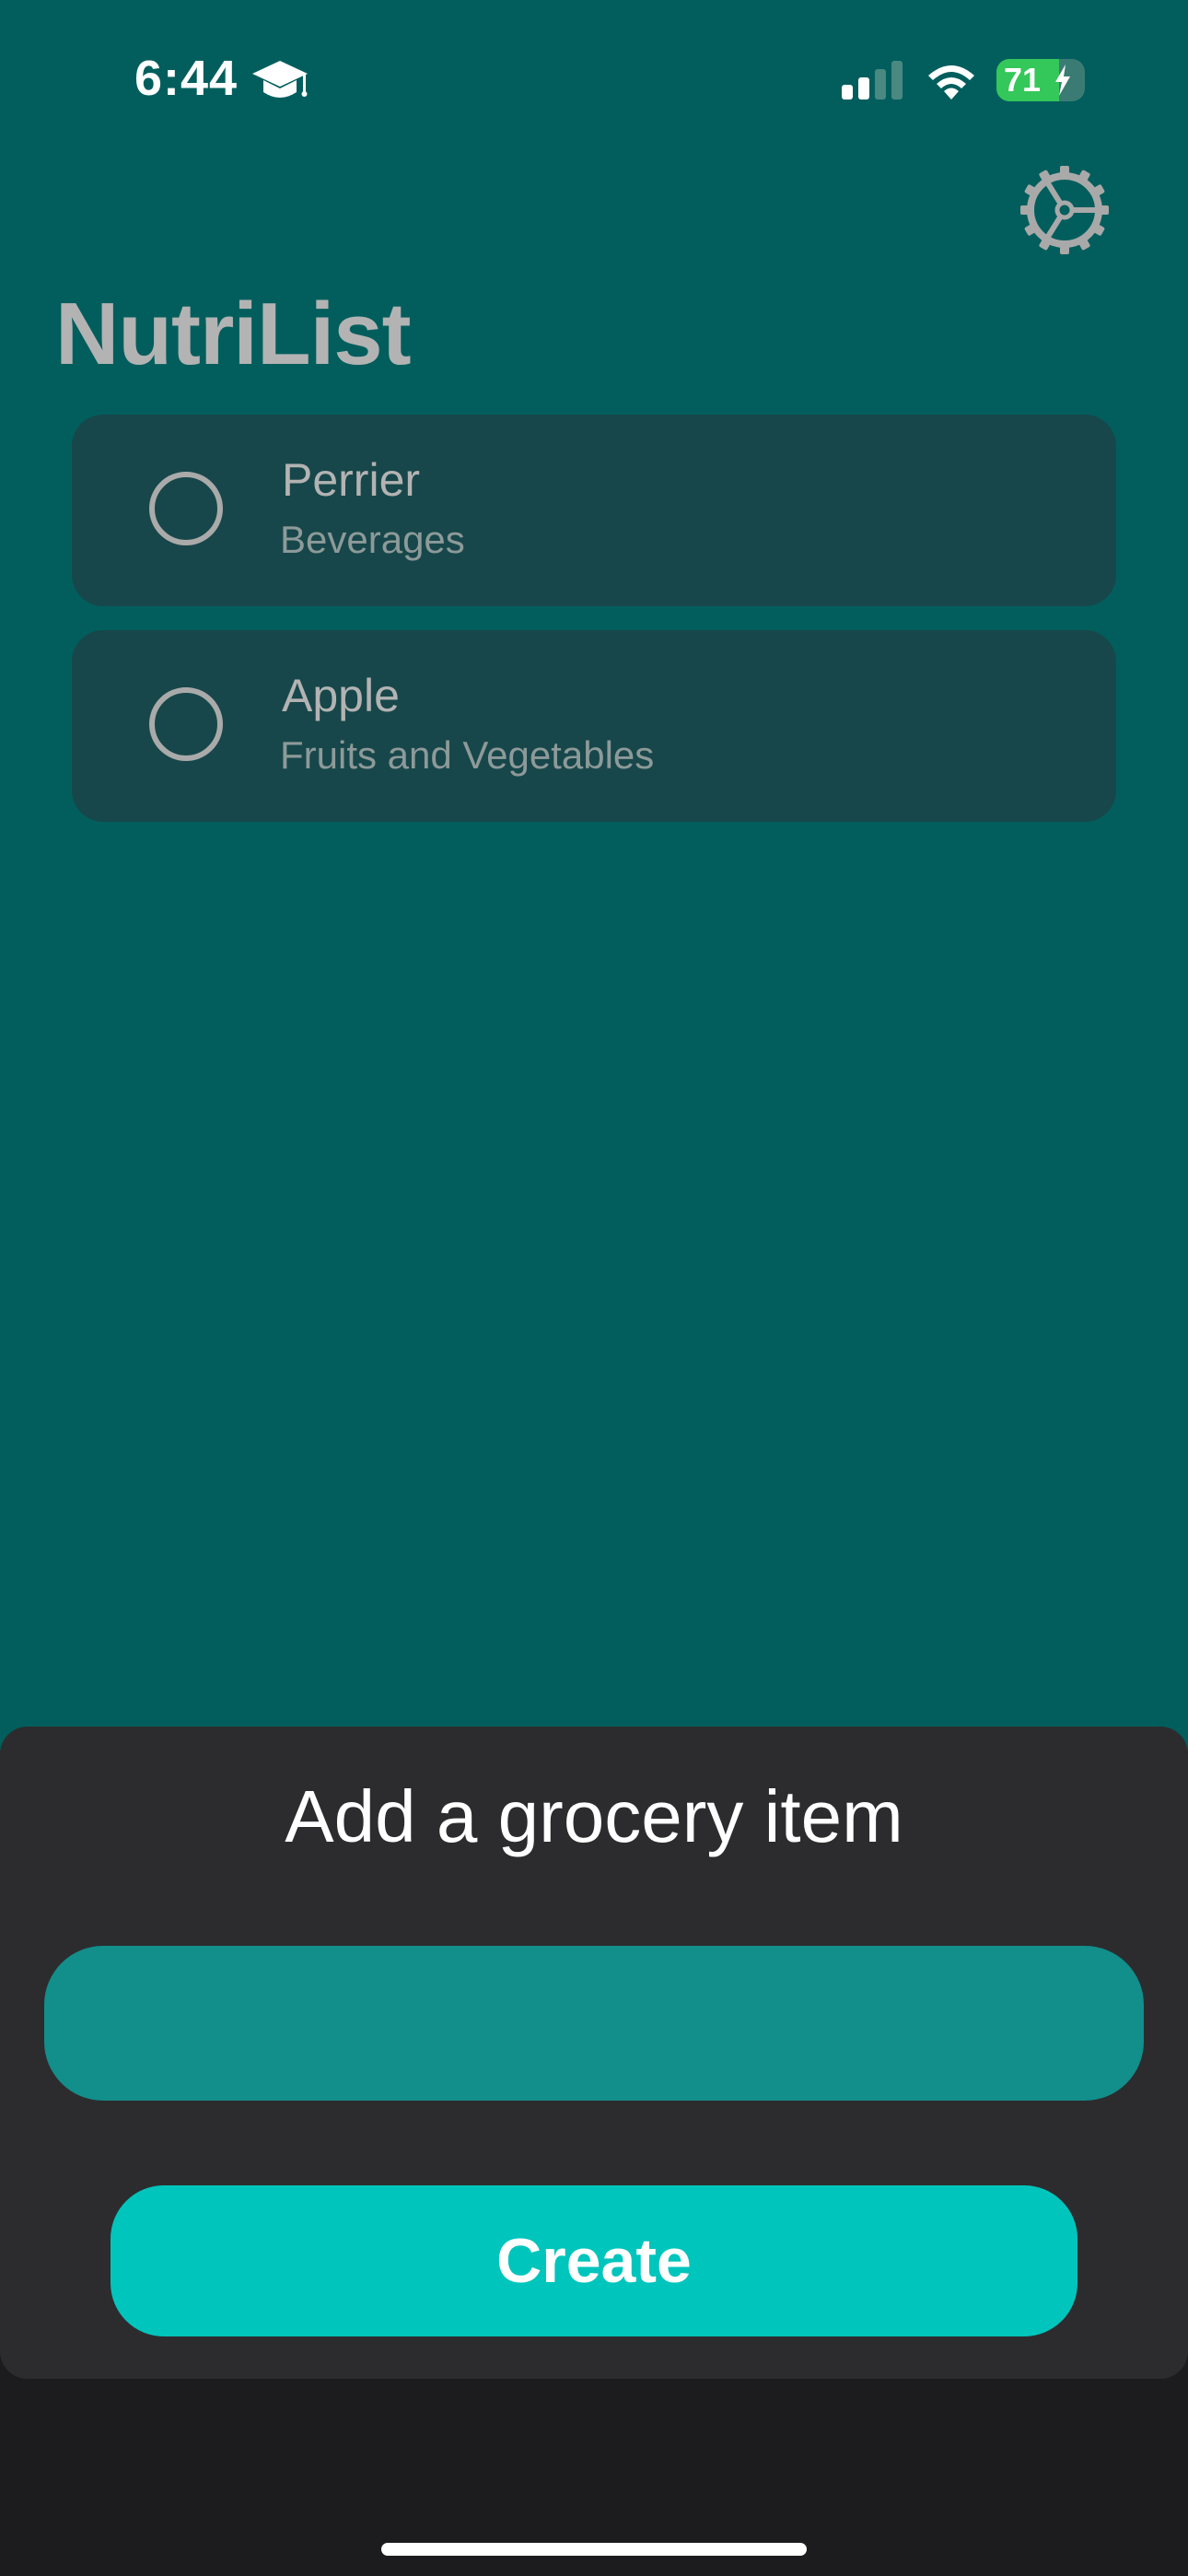 This screenshot has width=1188, height=2576. Describe the element at coordinates (352, 480) in the screenshot. I see `item-name: Perrier` at that location.